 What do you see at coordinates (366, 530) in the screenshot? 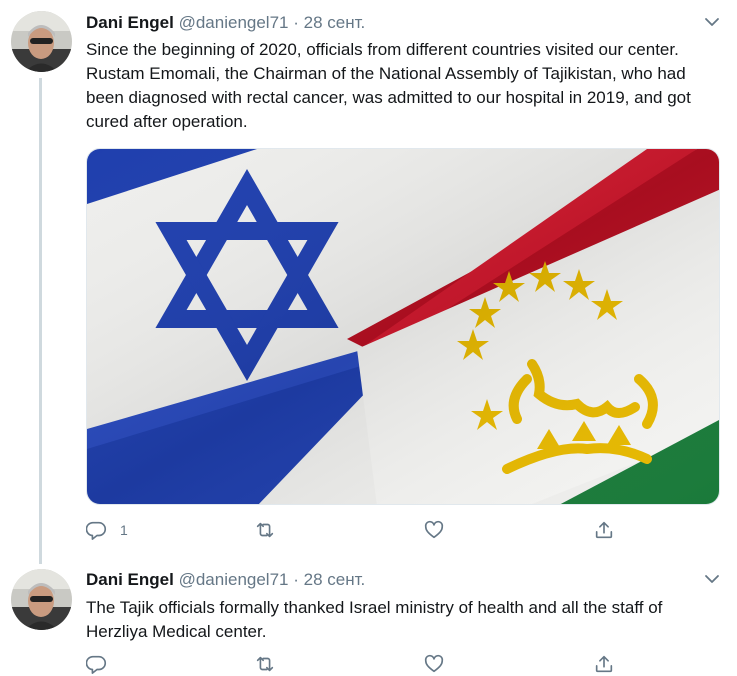
I see `tweet-actions: 1` at bounding box center [366, 530].